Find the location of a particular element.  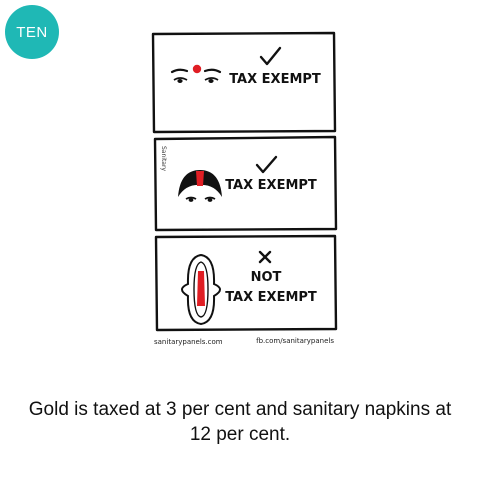

panel-3: NOT TAX EXEMPT is located at coordinates (246, 283).